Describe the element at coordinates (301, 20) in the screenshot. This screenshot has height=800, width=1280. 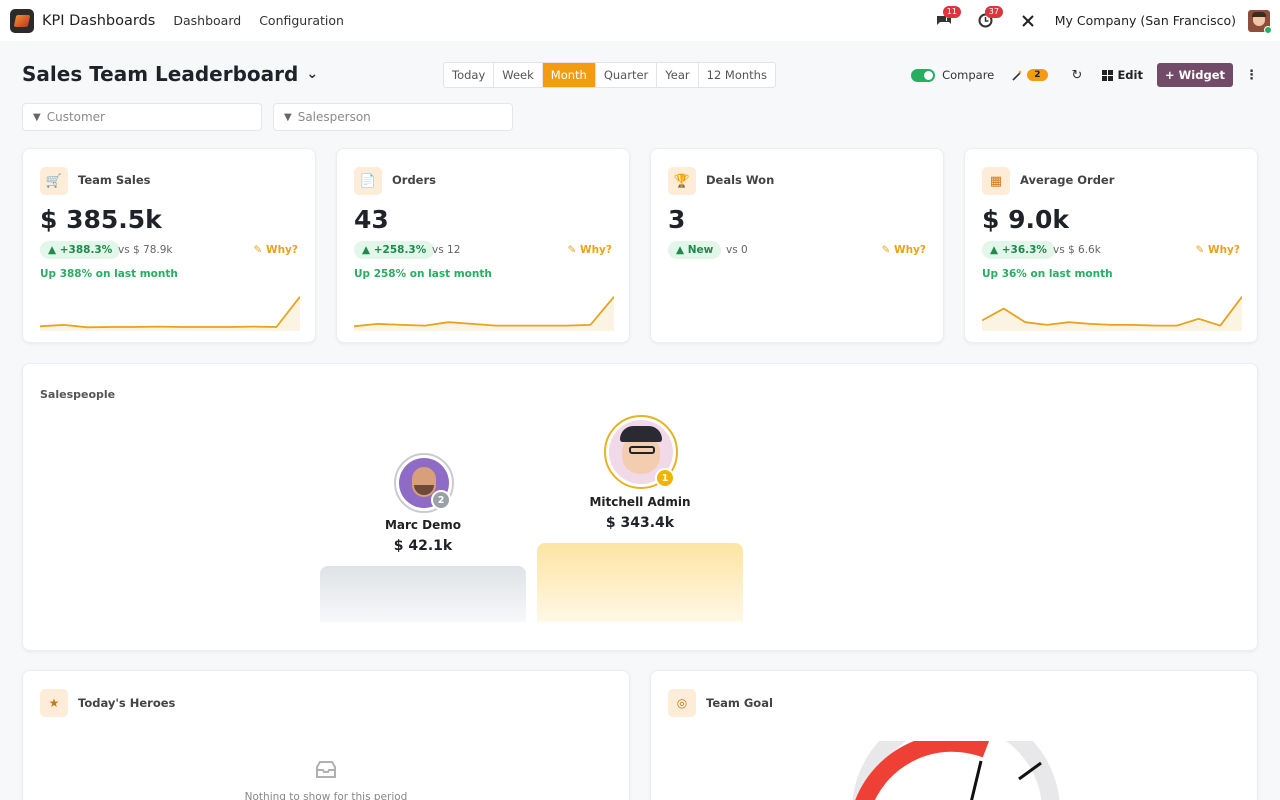
I see `nav-configuration: Configuration` at that location.